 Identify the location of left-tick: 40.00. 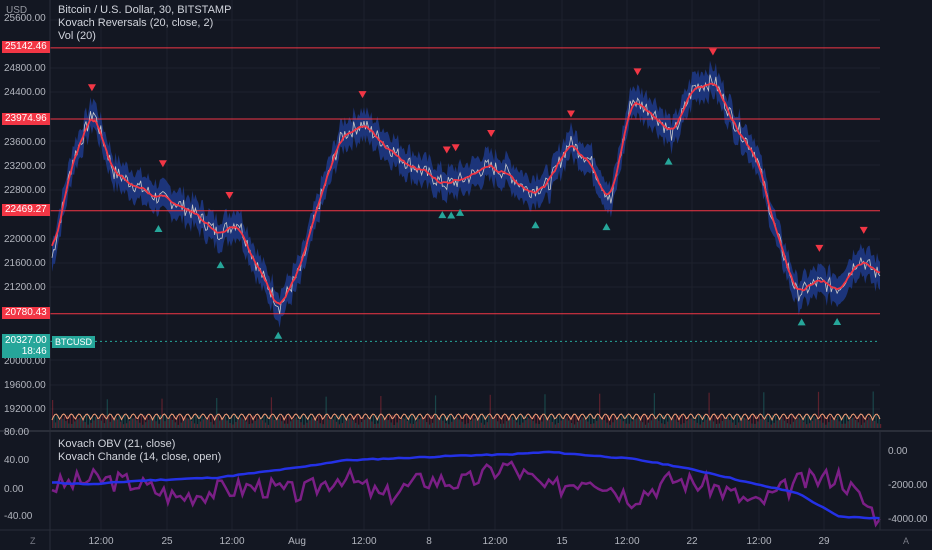
(17, 460).